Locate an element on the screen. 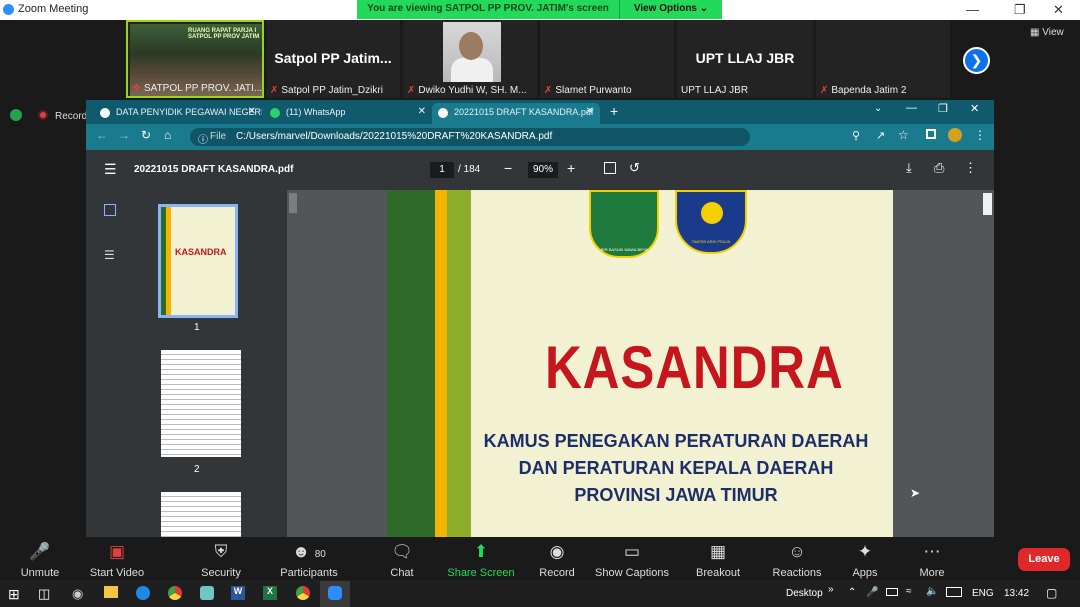 The width and height of the screenshot is (1080, 607). participants-label: Participants is located at coordinates (309, 573).